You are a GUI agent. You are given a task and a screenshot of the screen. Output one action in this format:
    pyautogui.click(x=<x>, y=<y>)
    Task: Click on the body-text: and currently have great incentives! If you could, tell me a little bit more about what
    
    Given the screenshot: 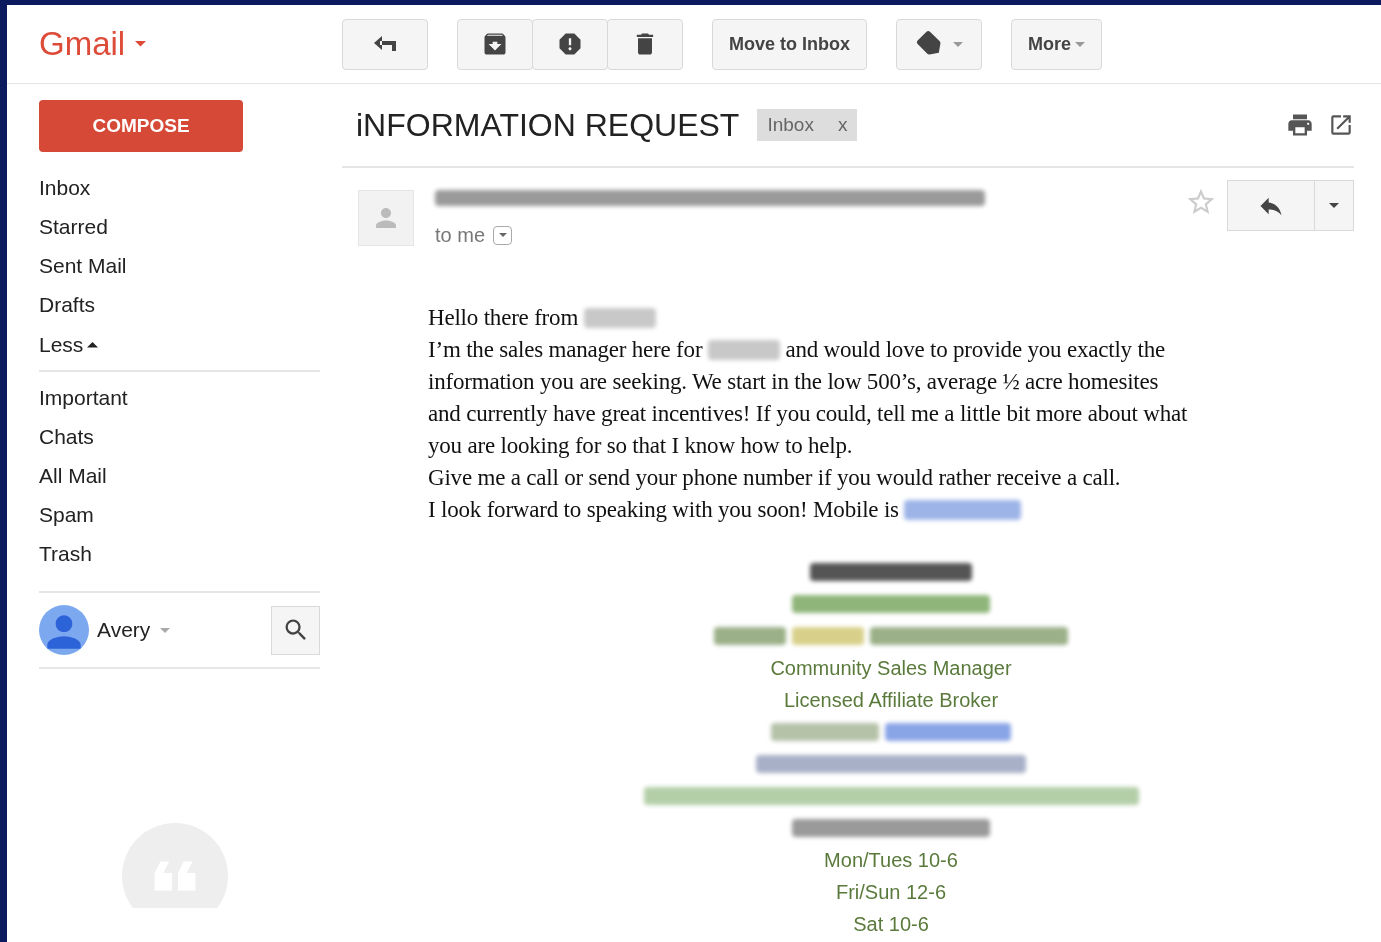 What is the action you would take?
    pyautogui.click(x=808, y=414)
    